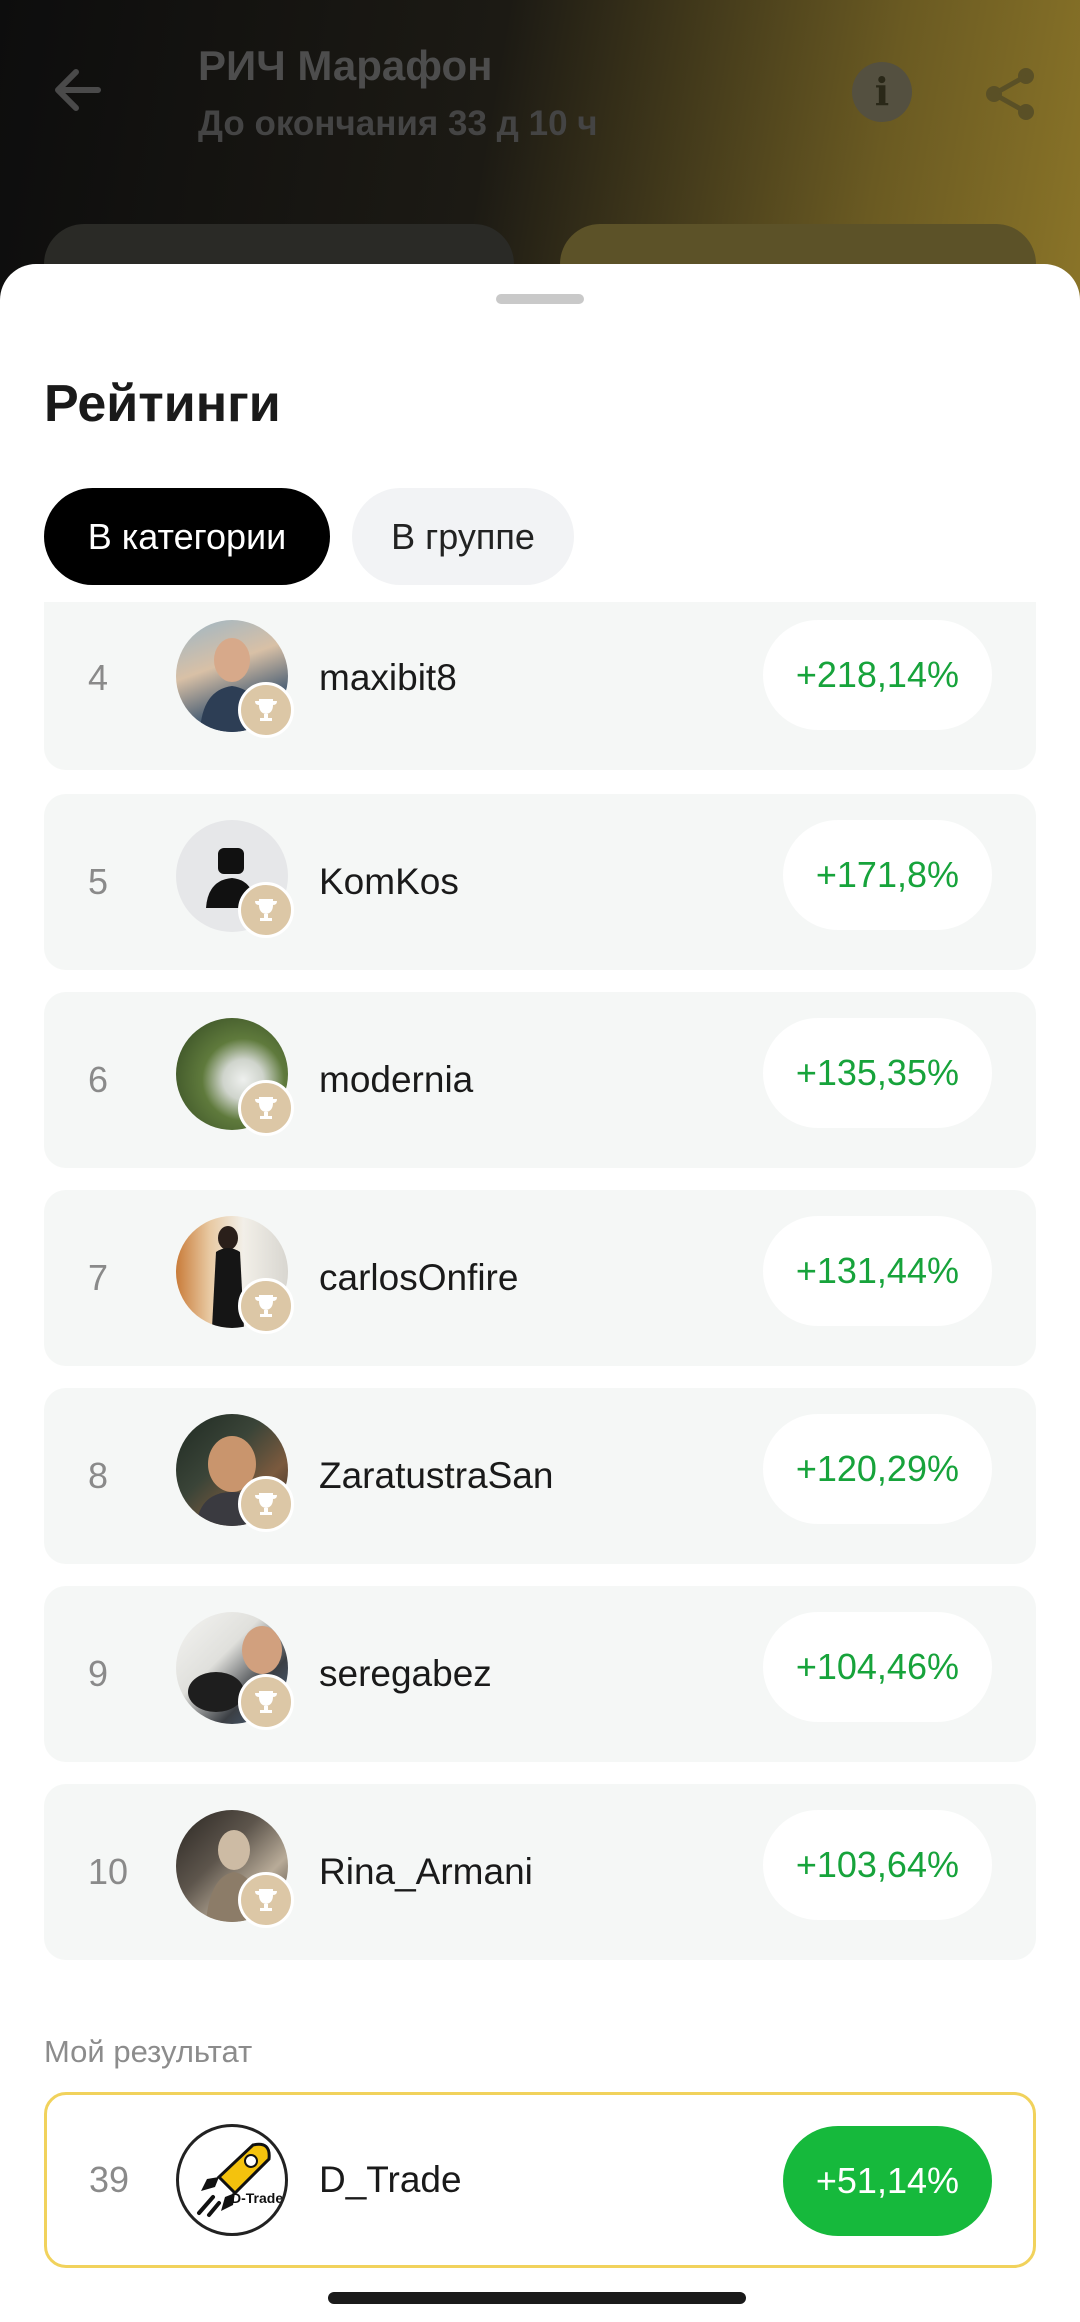  I want to click on time-remaining: До окончания 33 д 10 ч, so click(398, 123).